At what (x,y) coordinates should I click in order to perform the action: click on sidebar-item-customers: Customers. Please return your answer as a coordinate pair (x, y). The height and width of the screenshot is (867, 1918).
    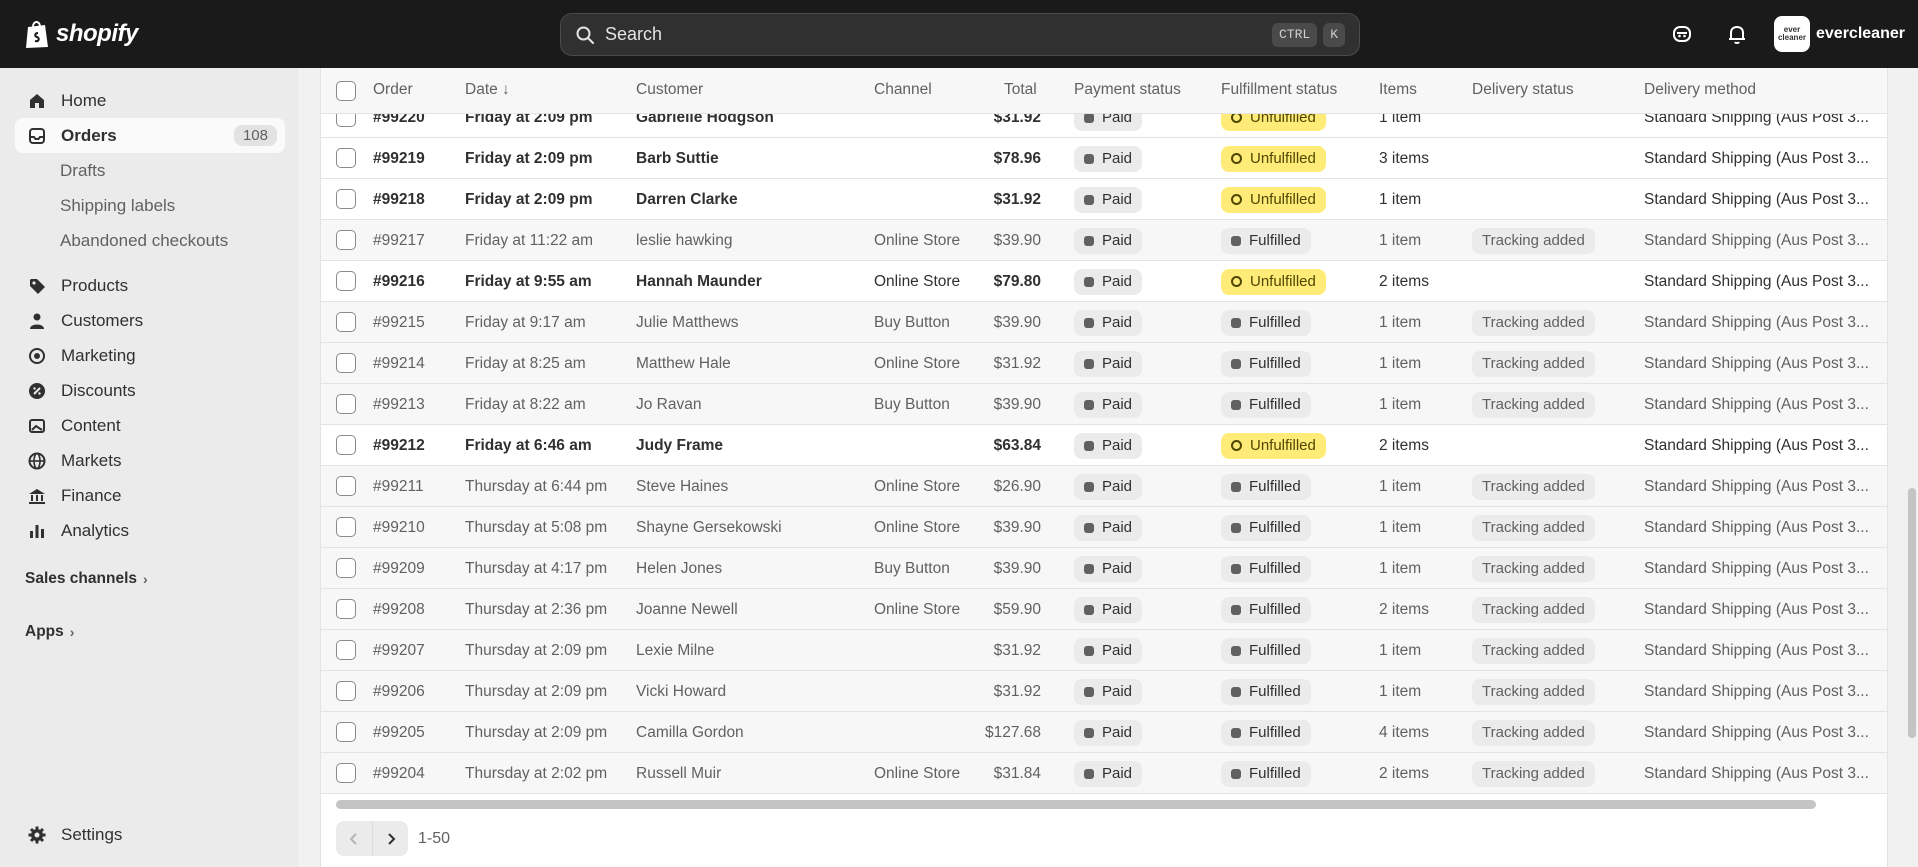
    Looking at the image, I should click on (150, 320).